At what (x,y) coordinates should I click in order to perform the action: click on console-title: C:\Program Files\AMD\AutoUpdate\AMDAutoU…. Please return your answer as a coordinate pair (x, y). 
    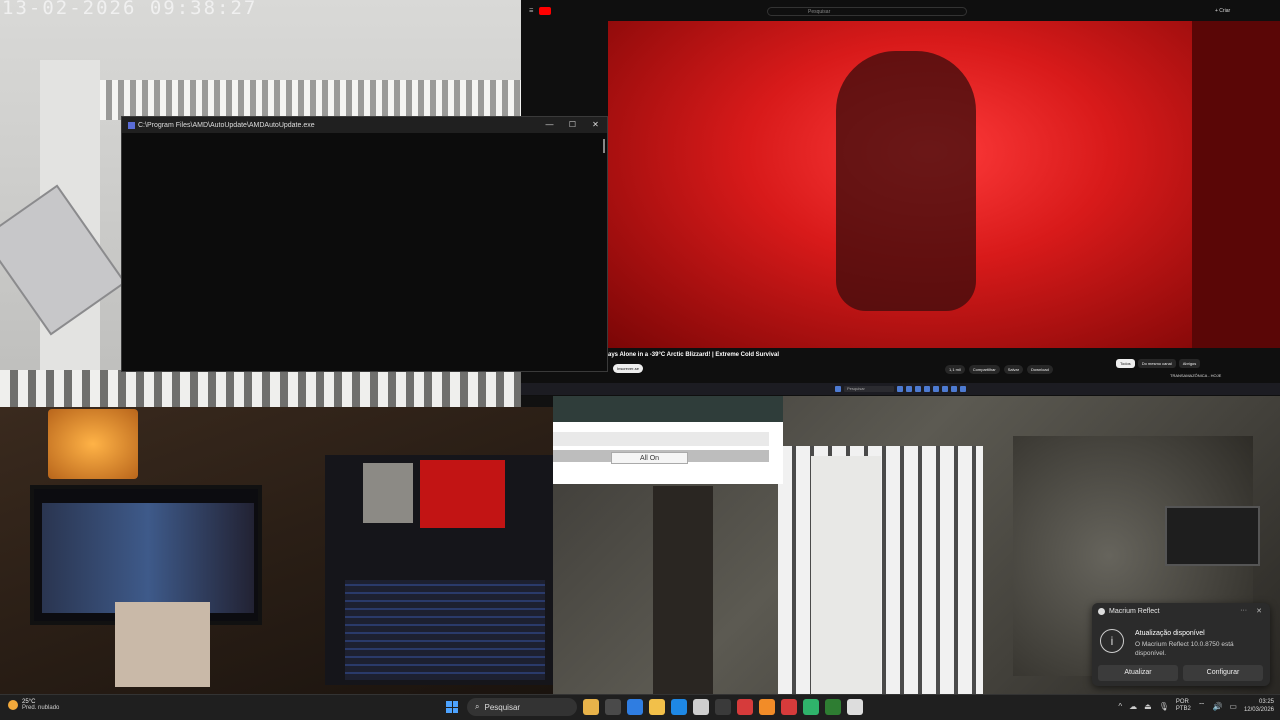
    Looking at the image, I should click on (226, 125).